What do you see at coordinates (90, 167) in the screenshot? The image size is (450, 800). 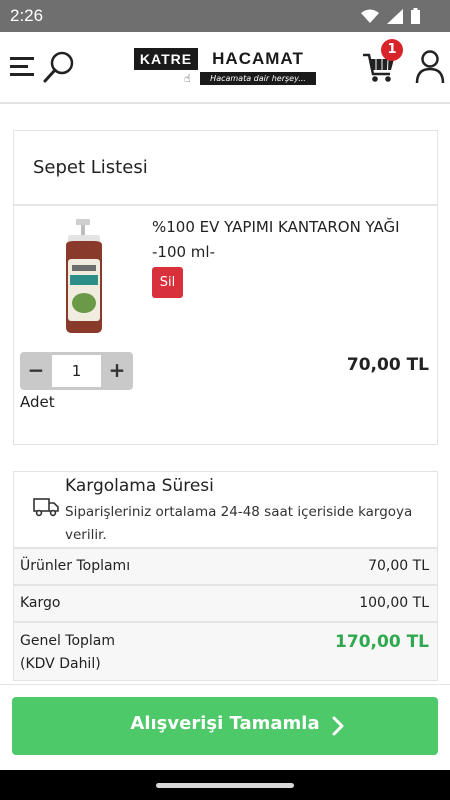 I see `cart-list-title: Sepet Listesi` at bounding box center [90, 167].